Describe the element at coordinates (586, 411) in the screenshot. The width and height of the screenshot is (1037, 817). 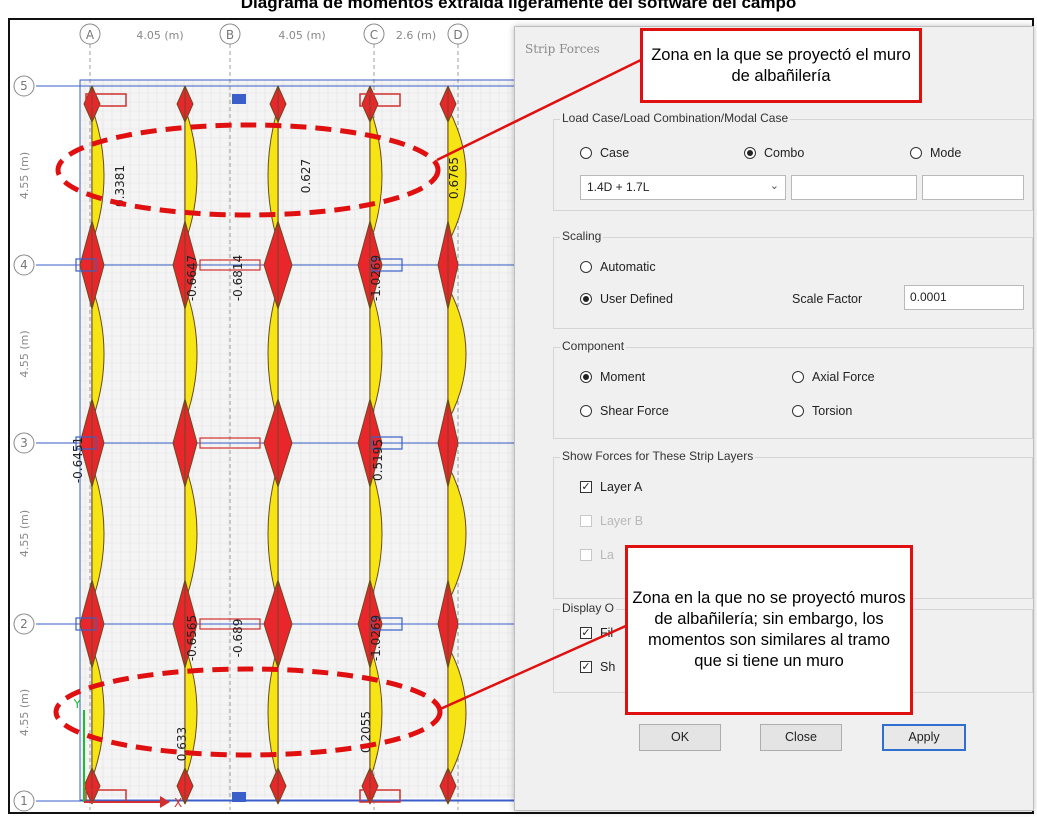
I see `radio-shear-force-indicator` at that location.